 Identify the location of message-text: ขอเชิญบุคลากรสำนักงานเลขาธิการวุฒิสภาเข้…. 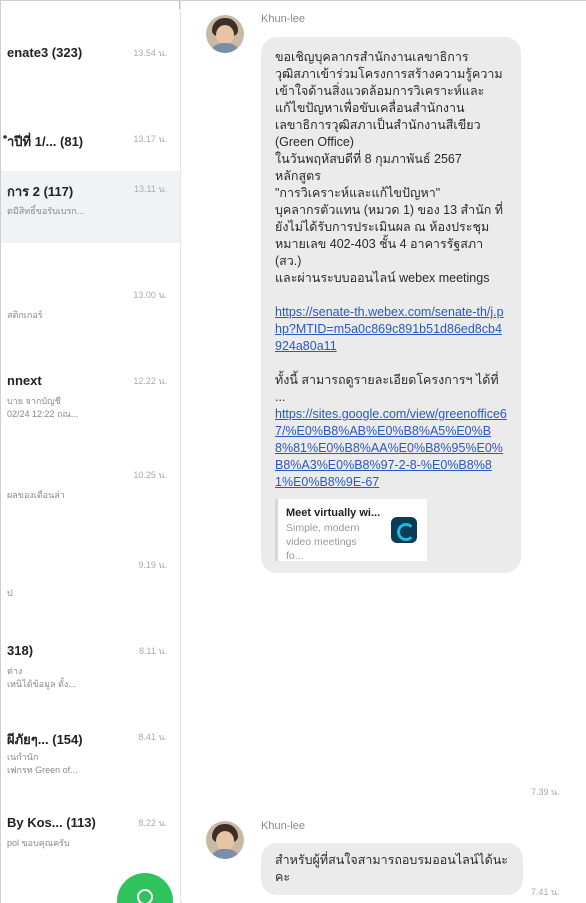
(389, 167).